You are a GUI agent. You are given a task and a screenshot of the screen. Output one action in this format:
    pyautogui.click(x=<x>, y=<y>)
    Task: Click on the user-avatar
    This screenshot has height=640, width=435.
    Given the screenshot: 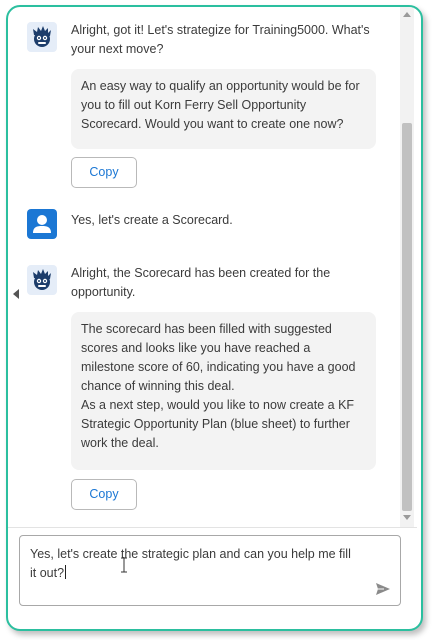 What is the action you would take?
    pyautogui.click(x=42, y=224)
    